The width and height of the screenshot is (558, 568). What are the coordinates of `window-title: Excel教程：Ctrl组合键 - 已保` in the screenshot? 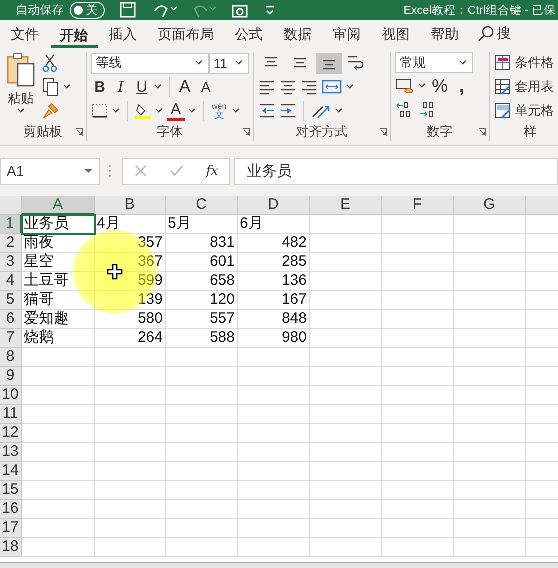 It's located at (480, 11).